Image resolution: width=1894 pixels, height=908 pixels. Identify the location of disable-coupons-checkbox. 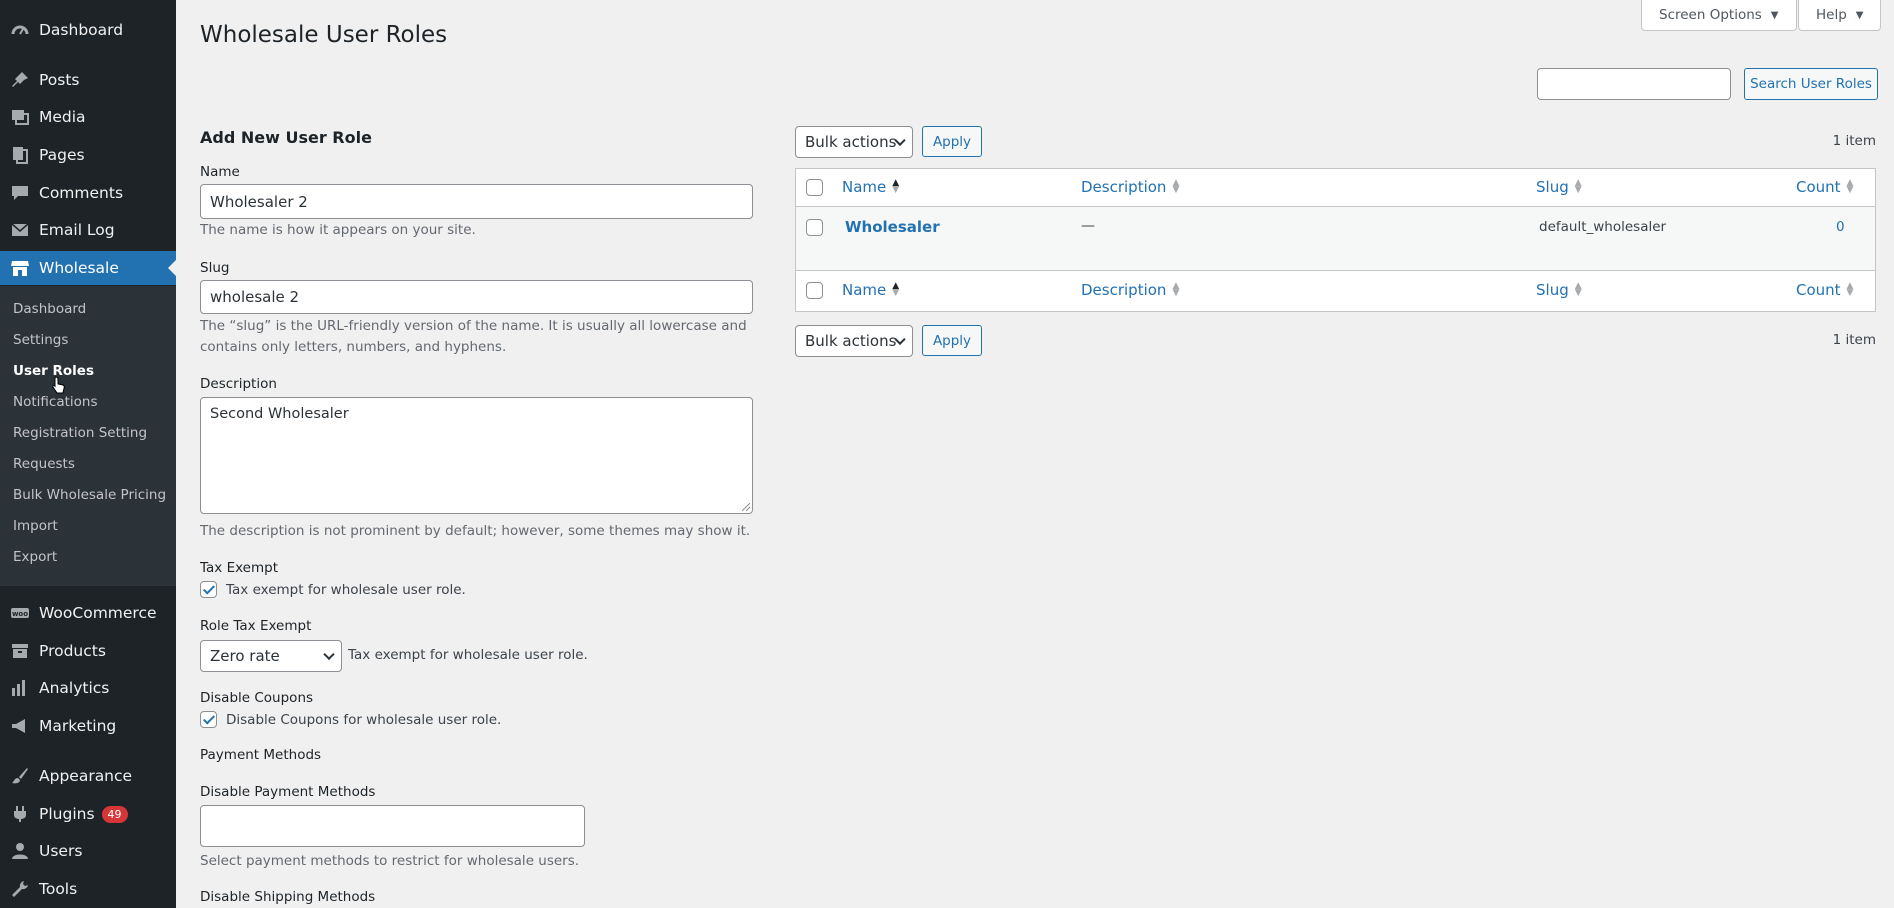
(208, 719).